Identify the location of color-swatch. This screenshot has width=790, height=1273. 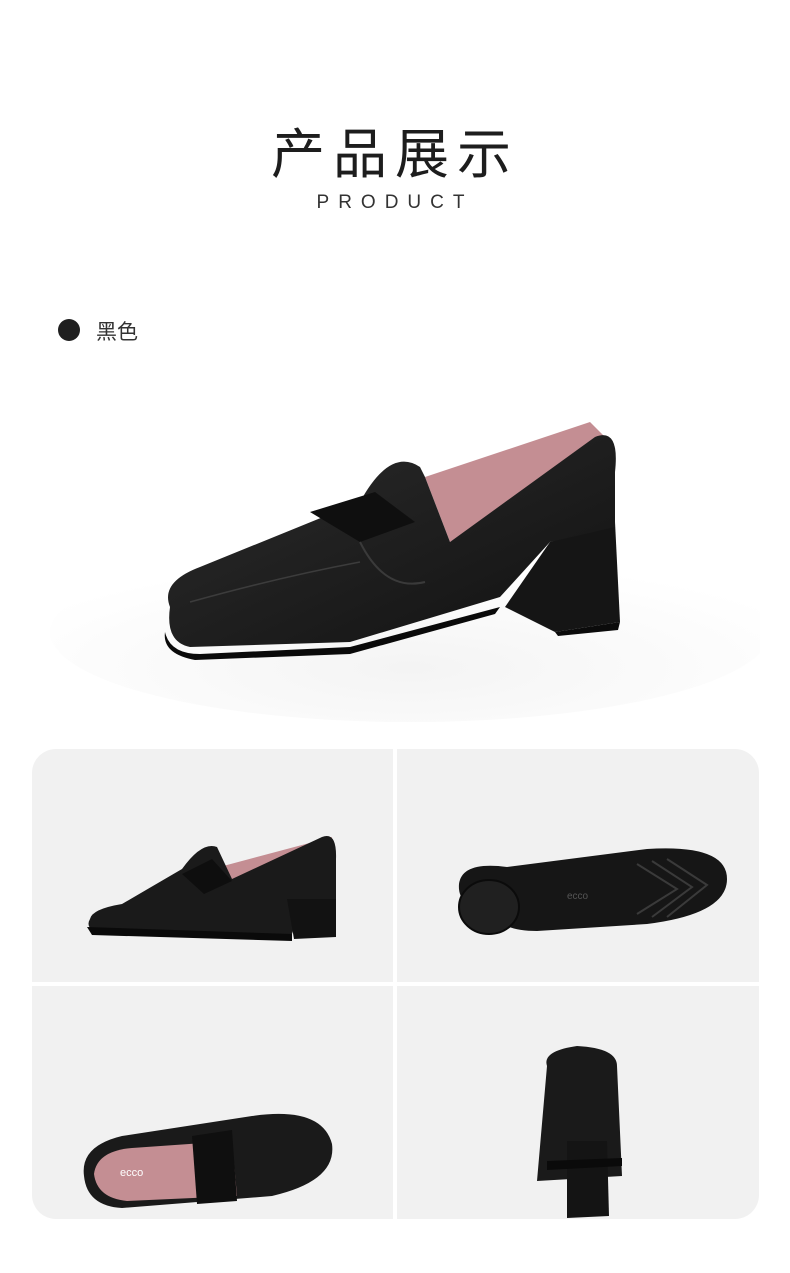
(69, 330).